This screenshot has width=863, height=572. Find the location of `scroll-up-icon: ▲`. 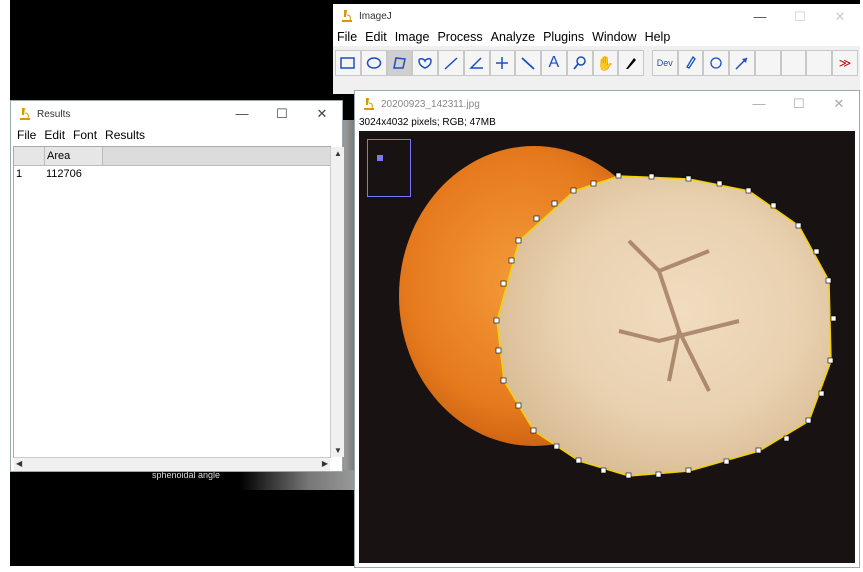

scroll-up-icon: ▲ is located at coordinates (338, 153).